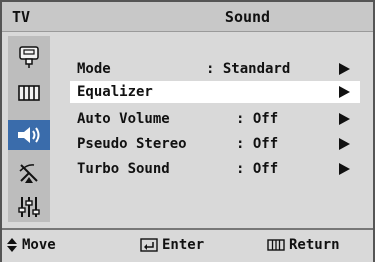 The height and width of the screenshot is (262, 375). Describe the element at coordinates (210, 169) in the screenshot. I see `menu-item-turbo-sound: Turbo Sound : Off` at that location.